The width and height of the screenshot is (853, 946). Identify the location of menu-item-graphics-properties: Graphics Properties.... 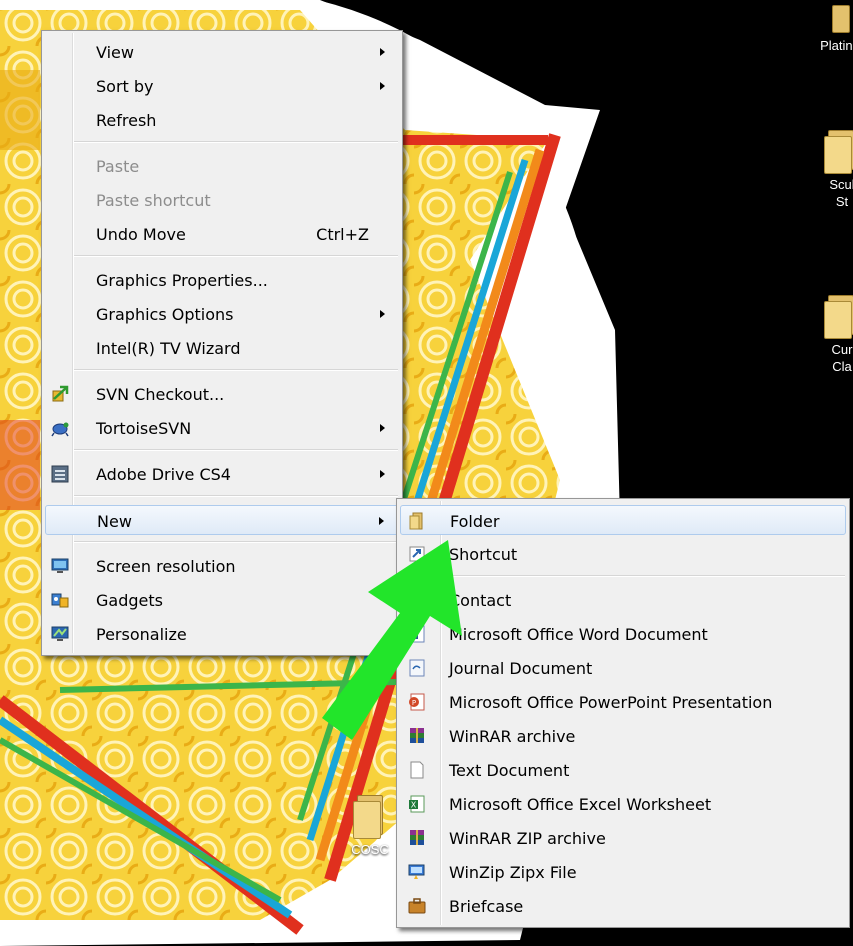
(222, 280).